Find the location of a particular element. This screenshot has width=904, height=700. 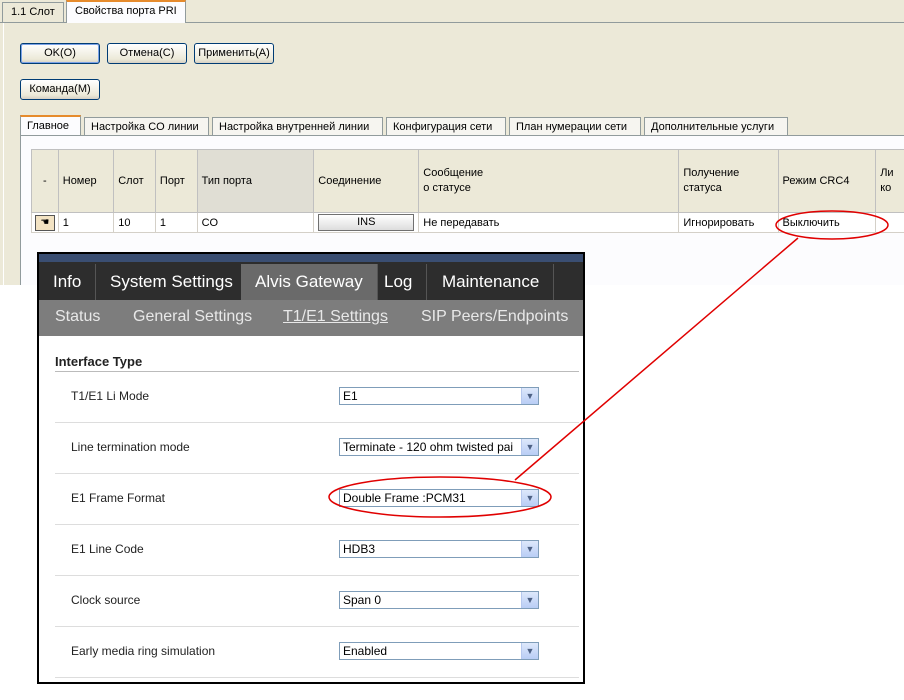

col-line-code: Ли ко is located at coordinates (889, 181).